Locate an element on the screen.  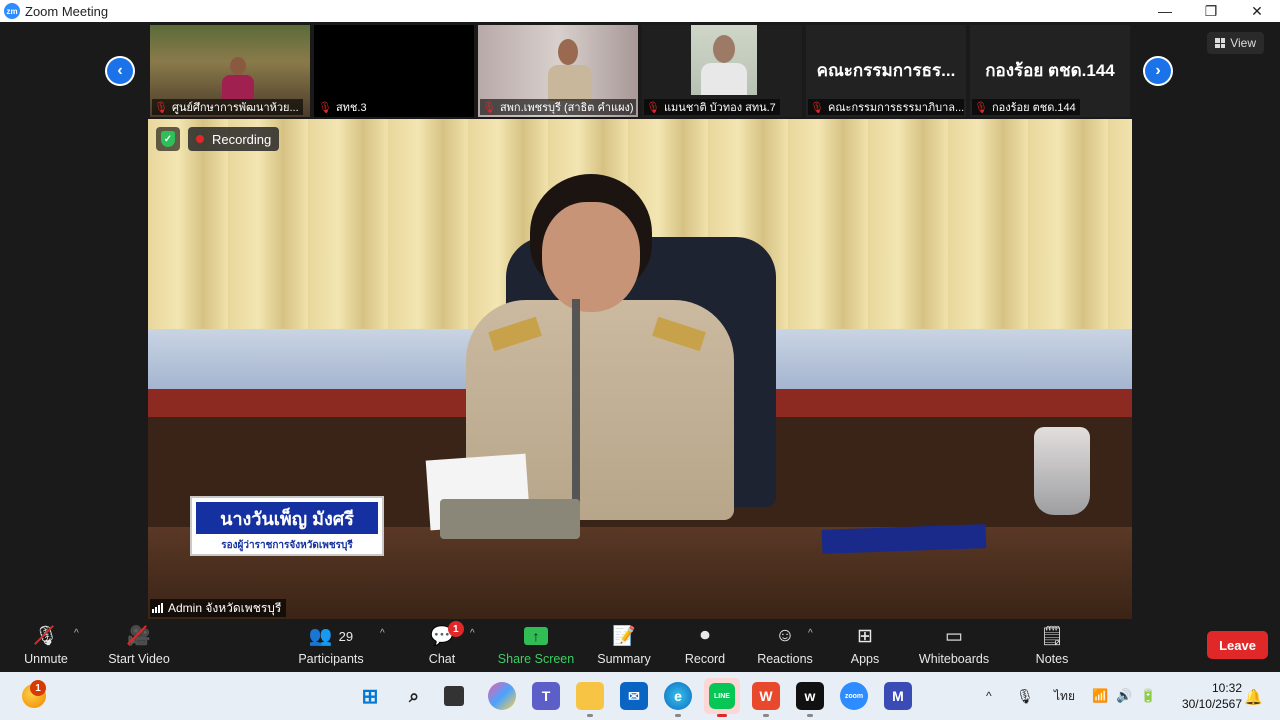
chevron-right-icon: › is located at coordinates (1158, 71).